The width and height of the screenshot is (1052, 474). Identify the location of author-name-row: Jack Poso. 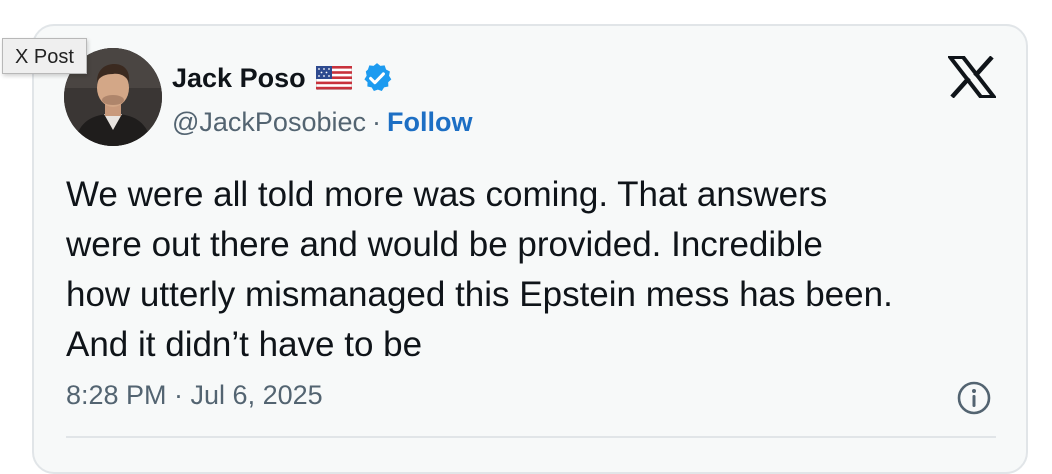
(283, 78).